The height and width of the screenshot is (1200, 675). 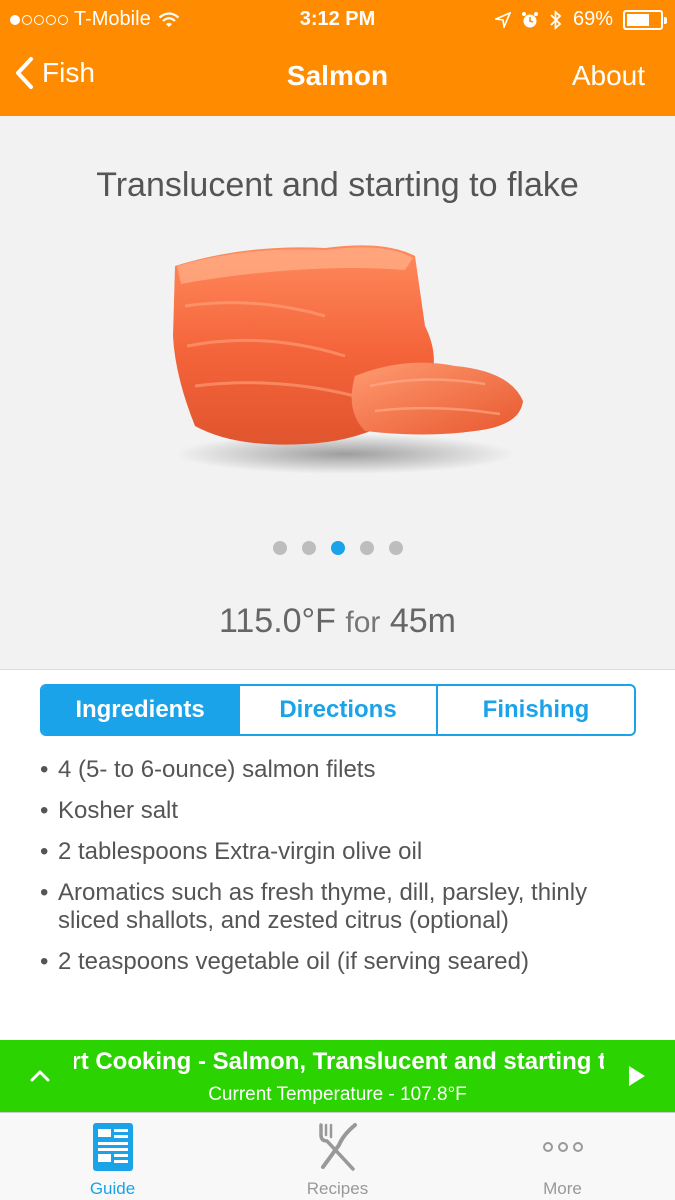 I want to click on nav-bar: Fish Salmon About, so click(x=337, y=78).